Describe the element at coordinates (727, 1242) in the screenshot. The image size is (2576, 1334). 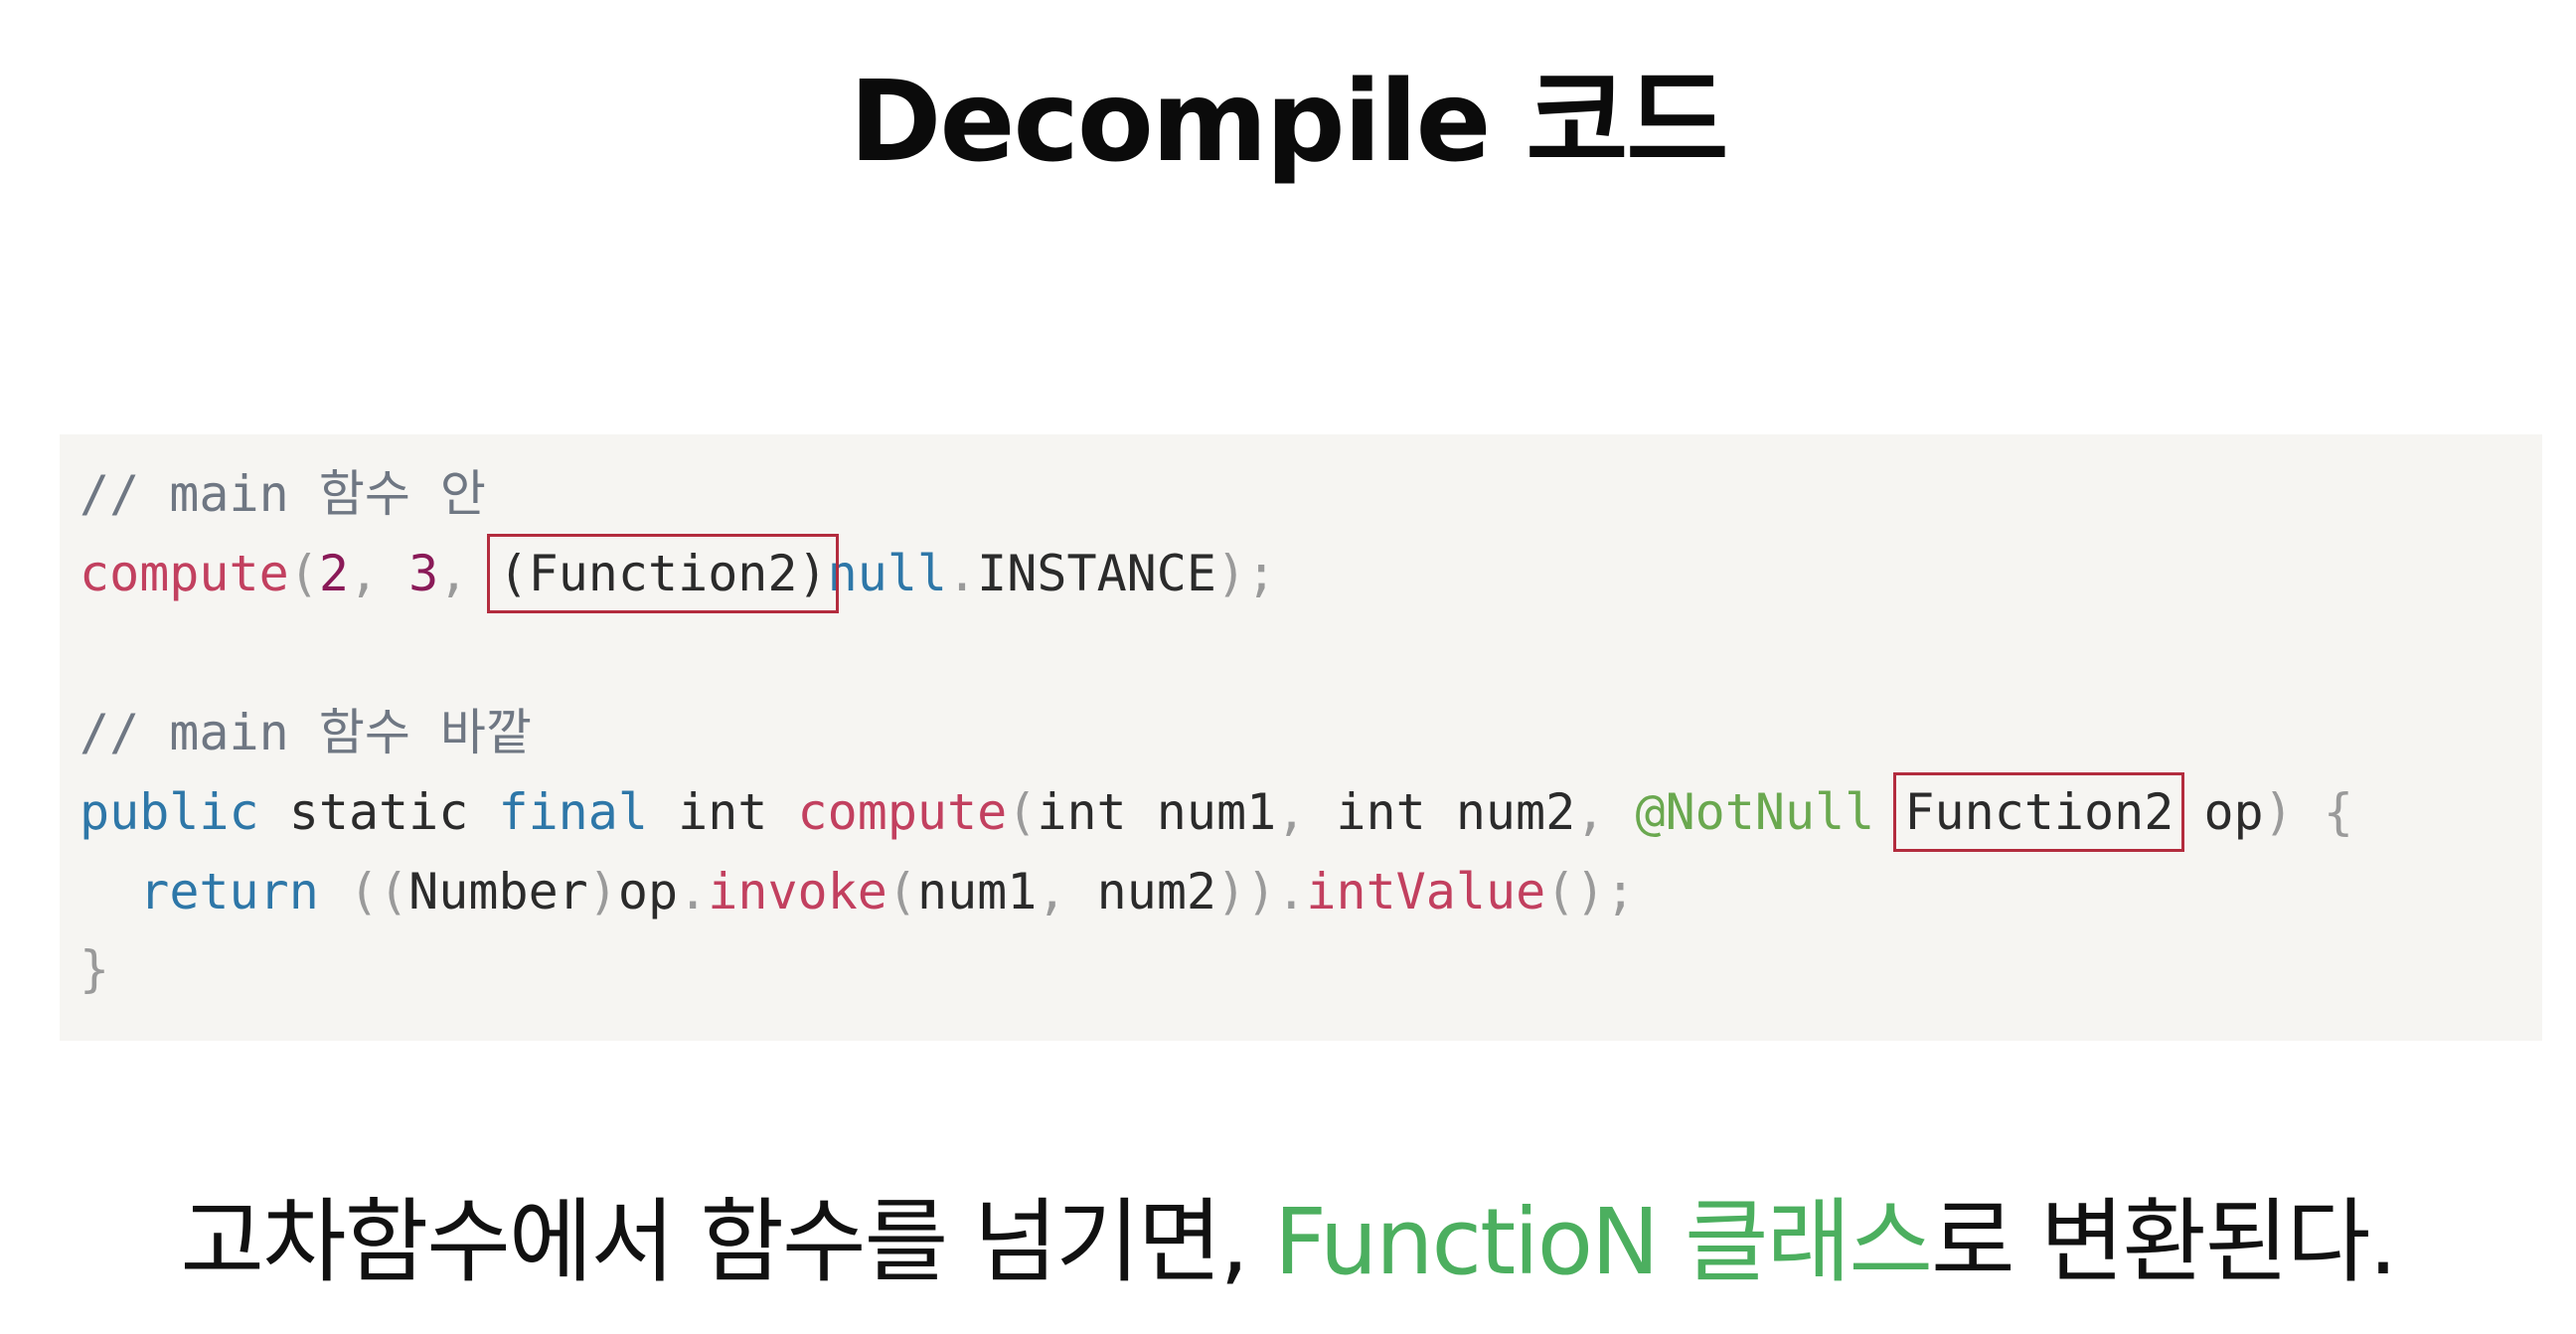
I see `caption-text-pre: 고차함수에서 함수를 넘기면,` at that location.